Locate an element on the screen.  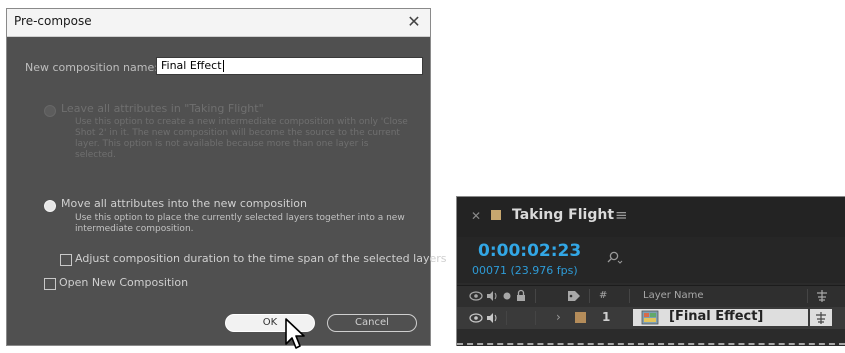
twirl-chevron-icon: › is located at coordinates (558, 317).